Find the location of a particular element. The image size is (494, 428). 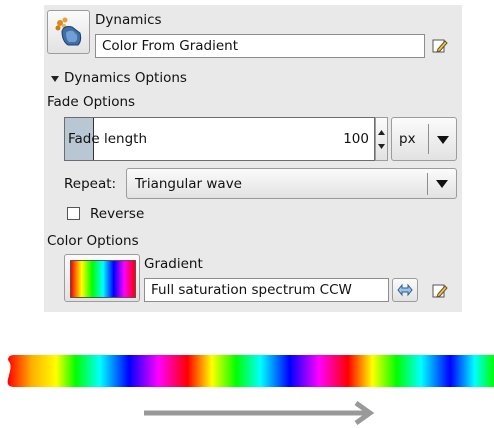

right-arrow-icon is located at coordinates (259, 413).